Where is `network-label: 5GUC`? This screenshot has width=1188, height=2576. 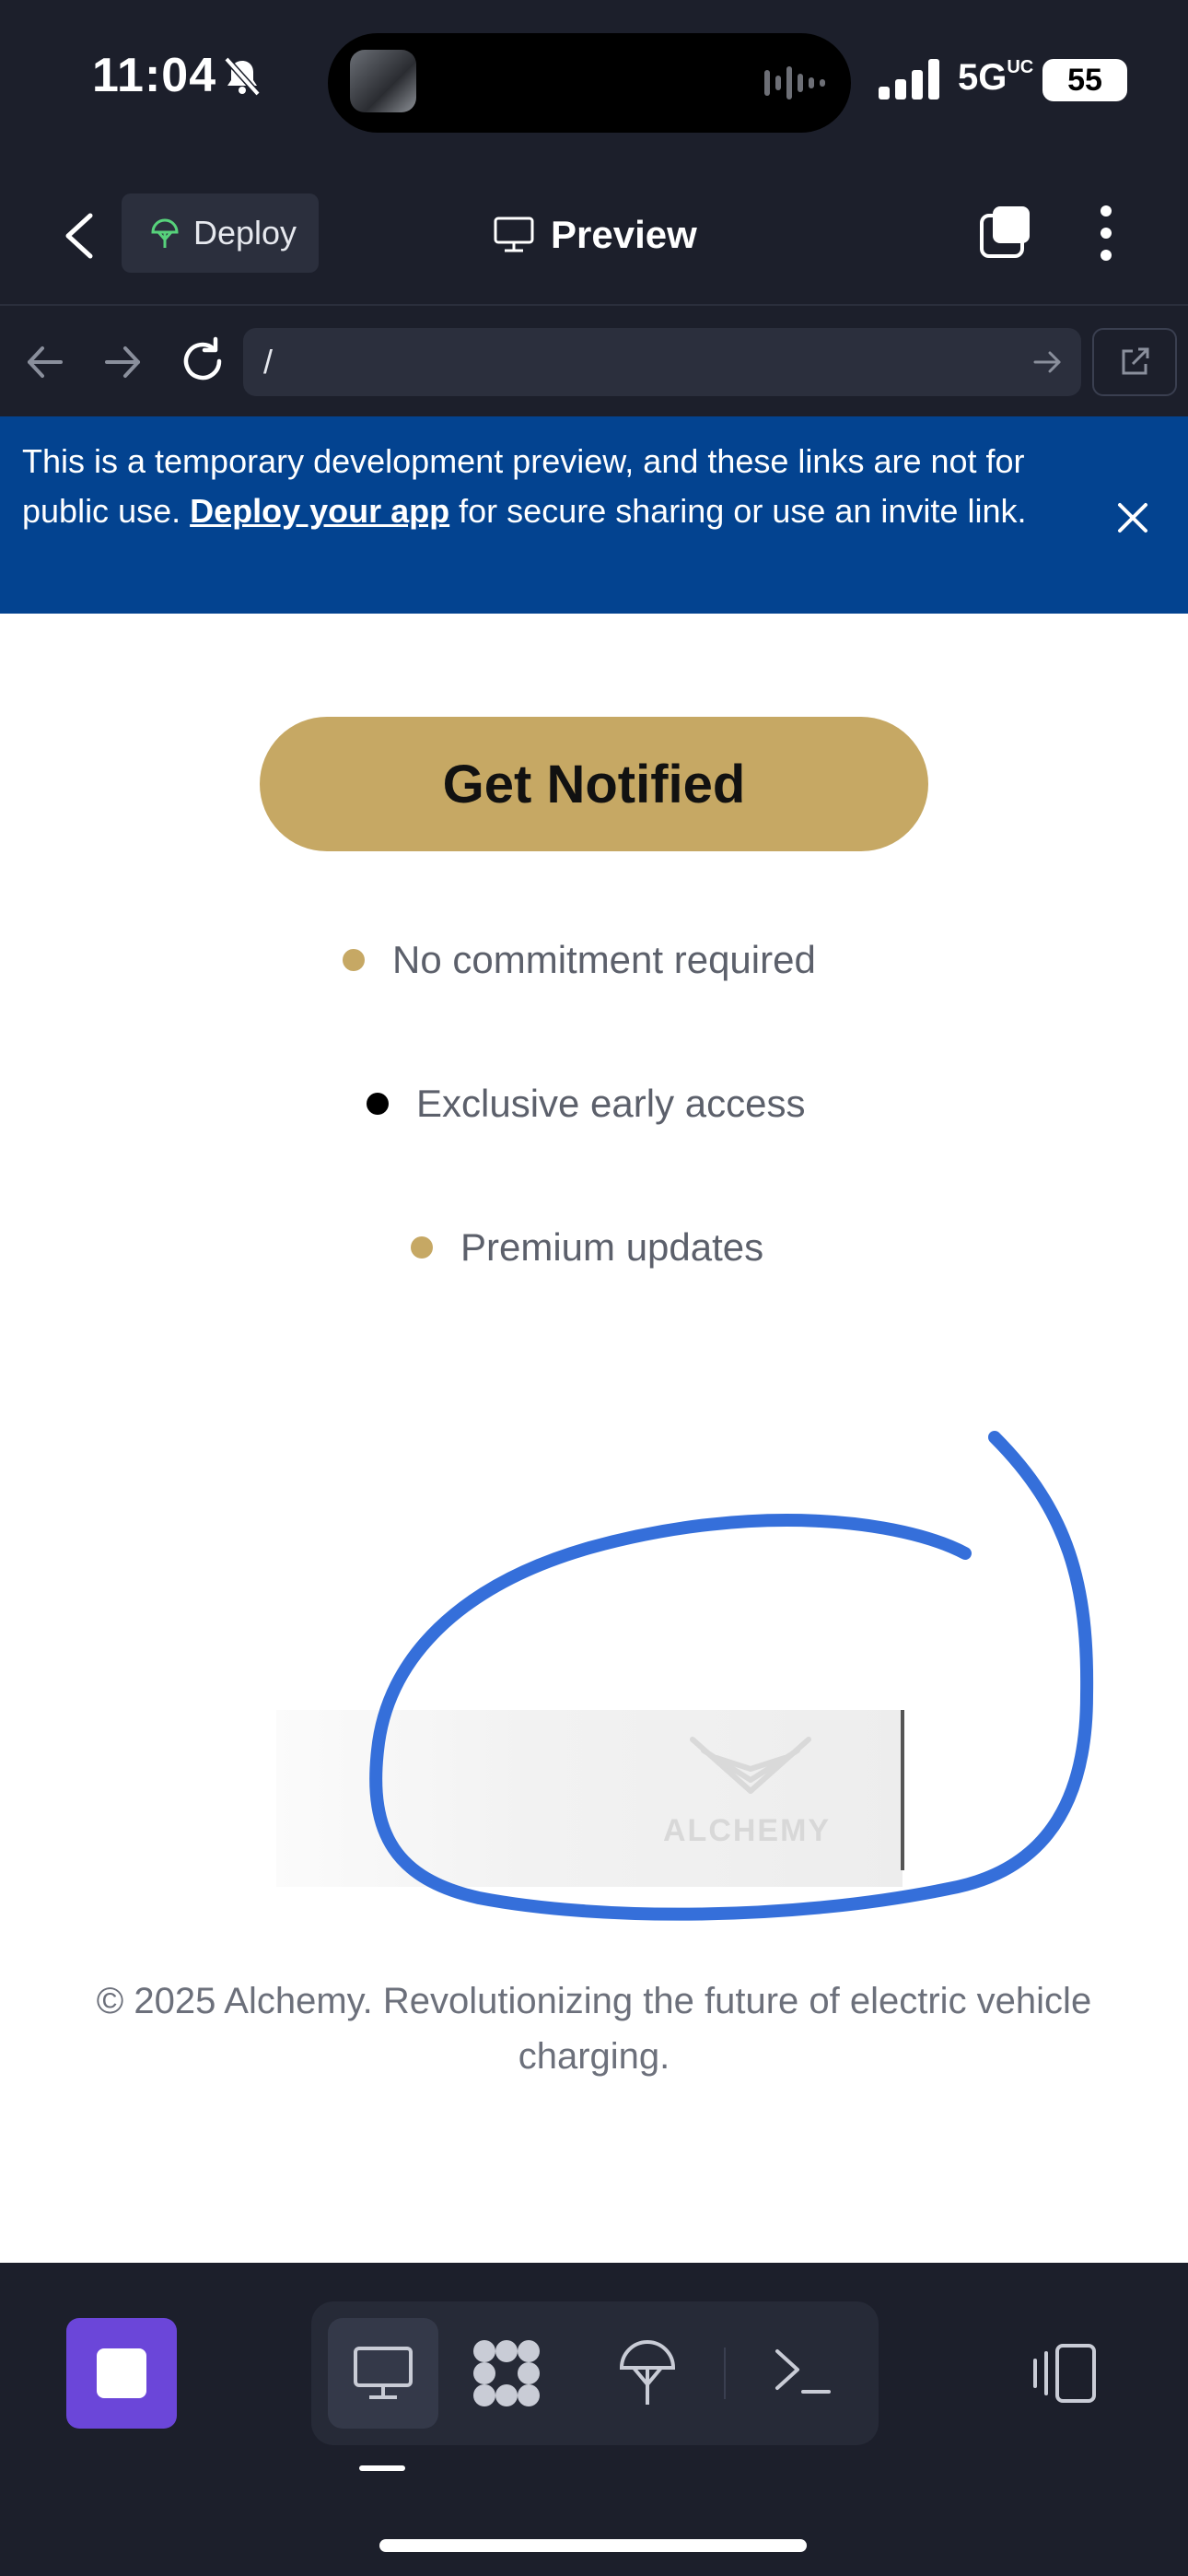
network-label: 5GUC is located at coordinates (996, 77).